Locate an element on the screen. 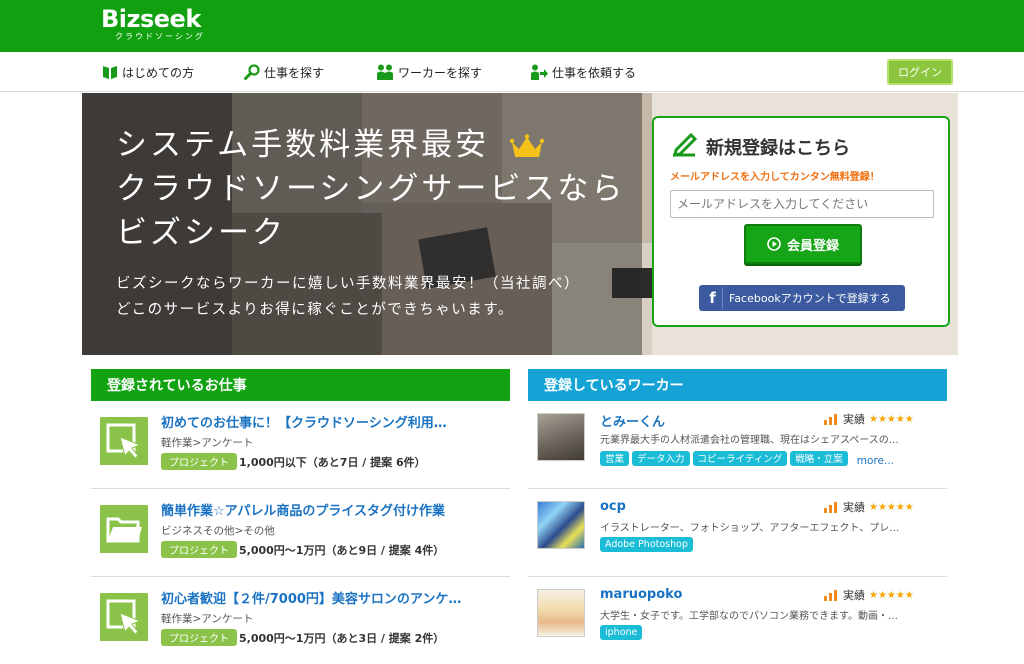  worker-name: maruopoko is located at coordinates (641, 594).